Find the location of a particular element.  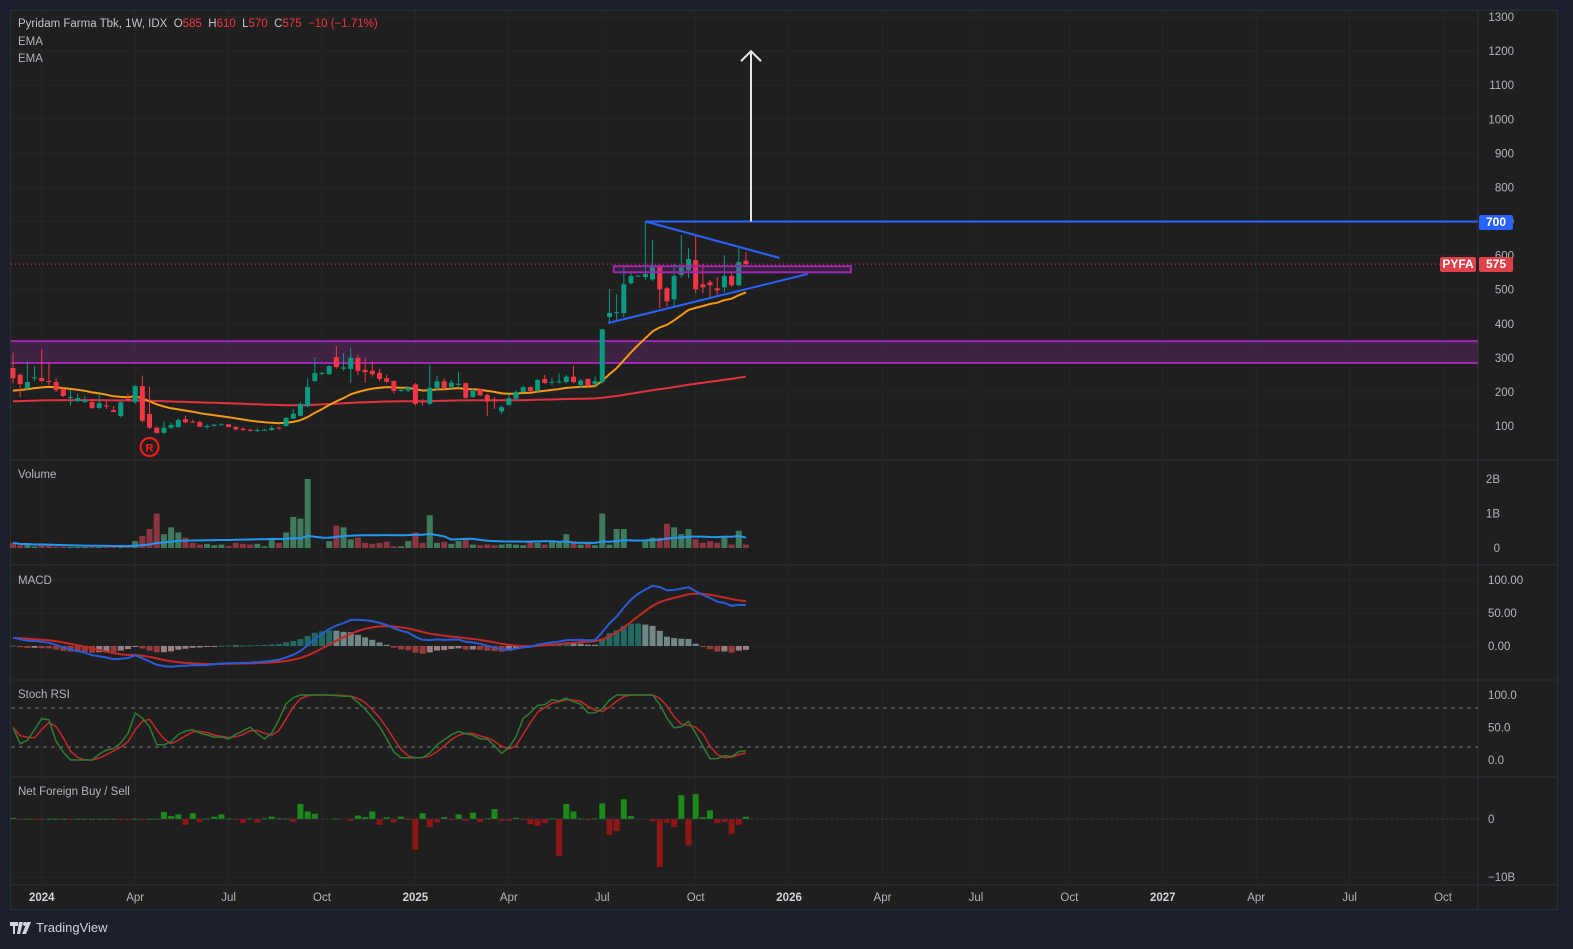

symbol-title: Pyridam Farma Tbk, 1W, IDX is located at coordinates (92, 24).